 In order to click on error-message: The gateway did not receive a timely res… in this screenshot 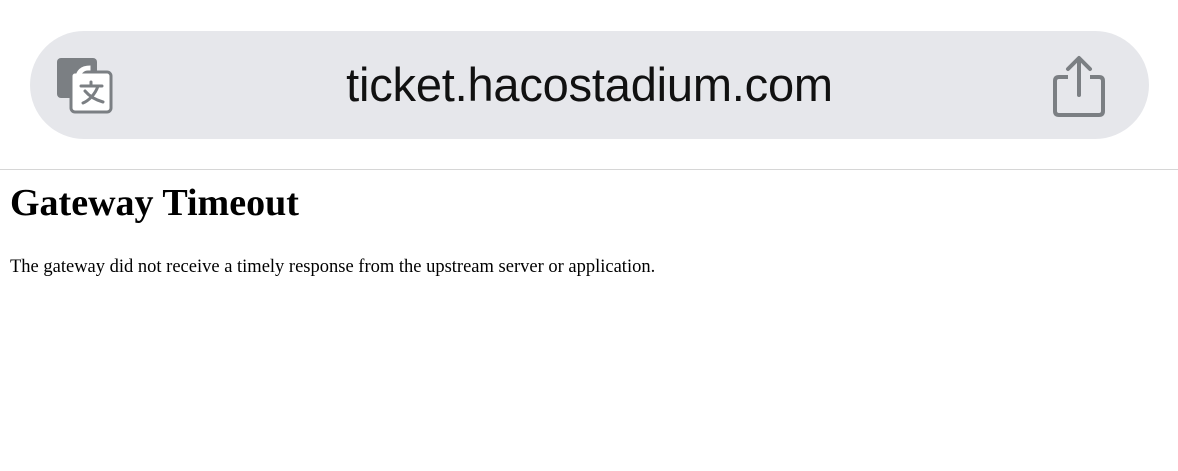, I will do `click(333, 267)`.